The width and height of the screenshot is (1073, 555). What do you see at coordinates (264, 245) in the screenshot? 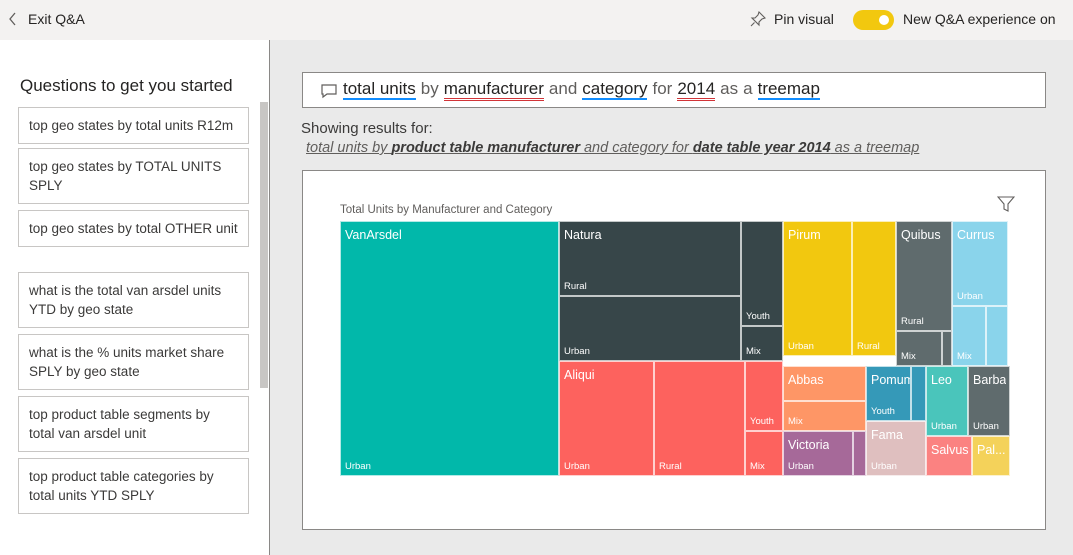
I see `sidebar-scrollbar` at bounding box center [264, 245].